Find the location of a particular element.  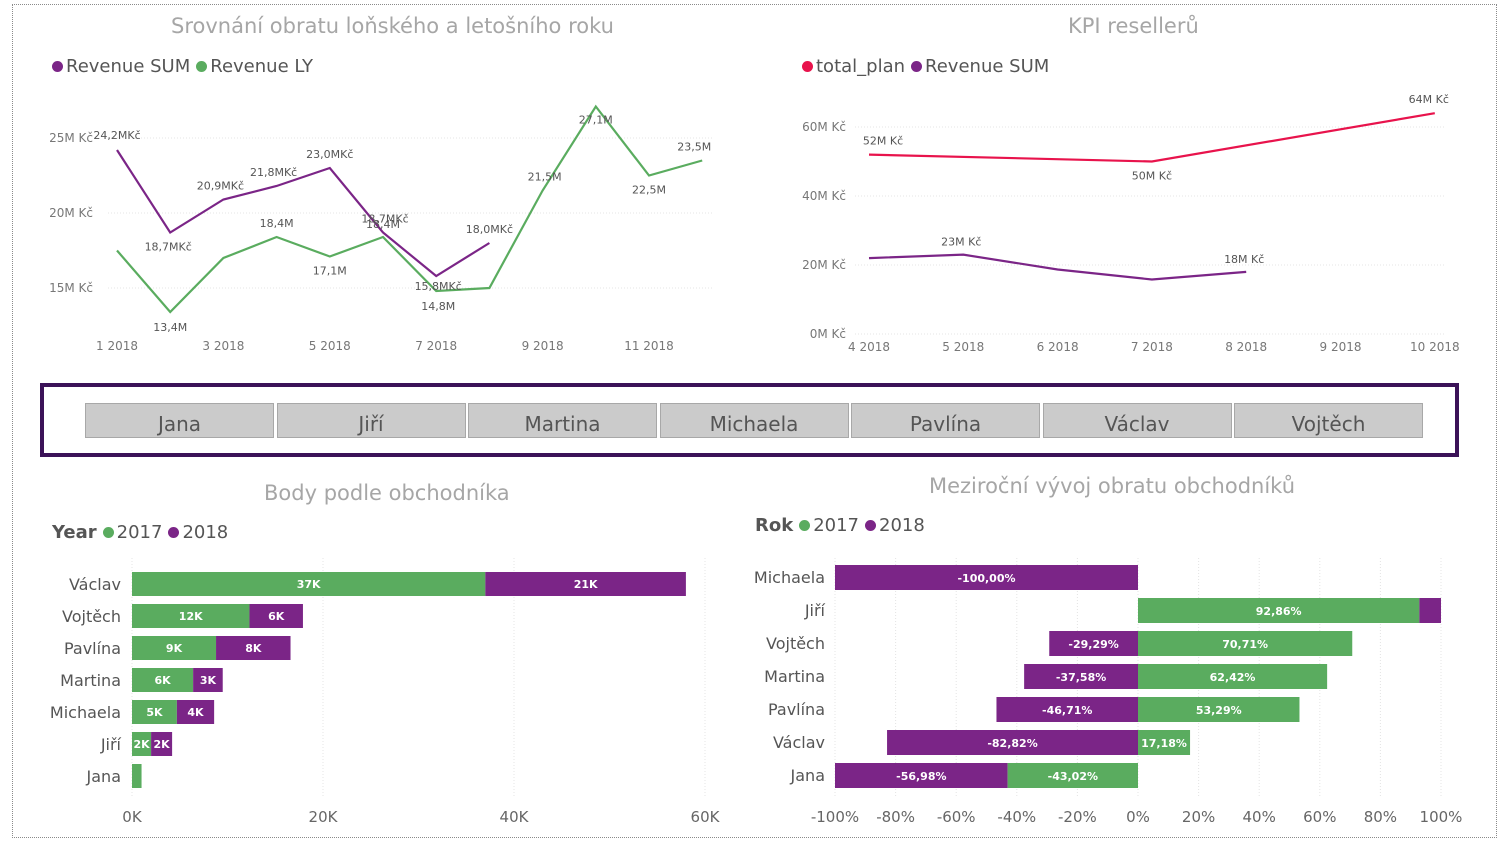

bar-label: -46,71% is located at coordinates (1067, 710).